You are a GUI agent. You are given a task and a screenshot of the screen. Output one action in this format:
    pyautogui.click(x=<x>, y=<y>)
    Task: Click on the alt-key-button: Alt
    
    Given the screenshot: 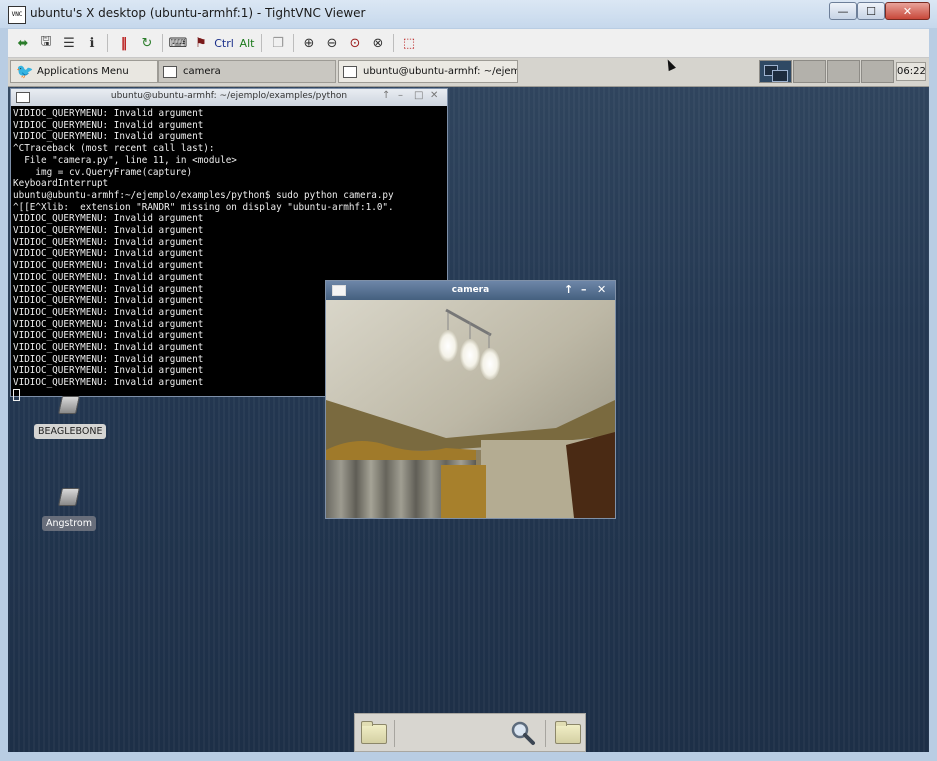 What is the action you would take?
    pyautogui.click(x=247, y=43)
    